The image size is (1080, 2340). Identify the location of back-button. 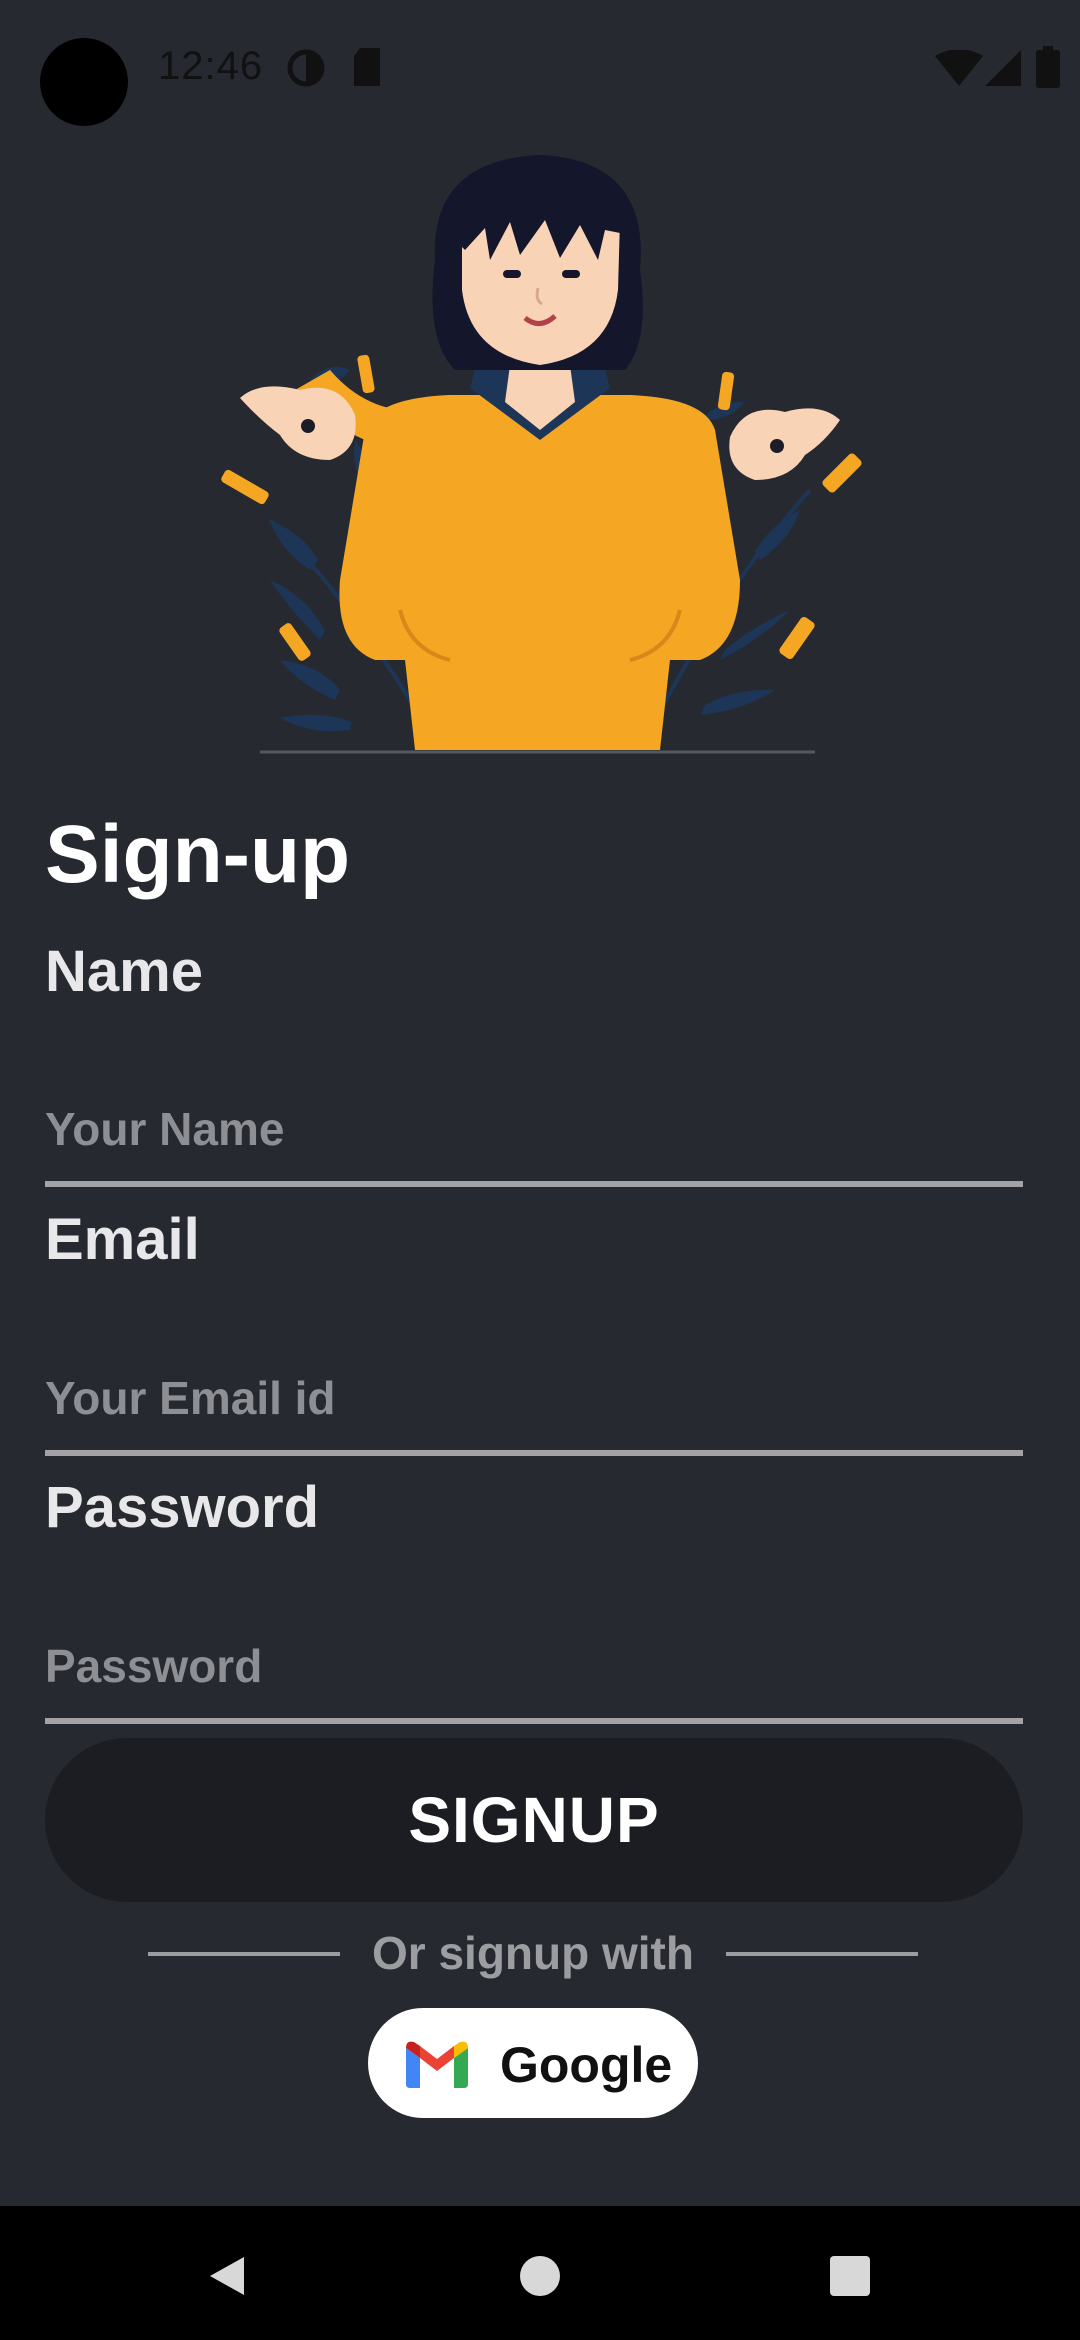
(227, 2276).